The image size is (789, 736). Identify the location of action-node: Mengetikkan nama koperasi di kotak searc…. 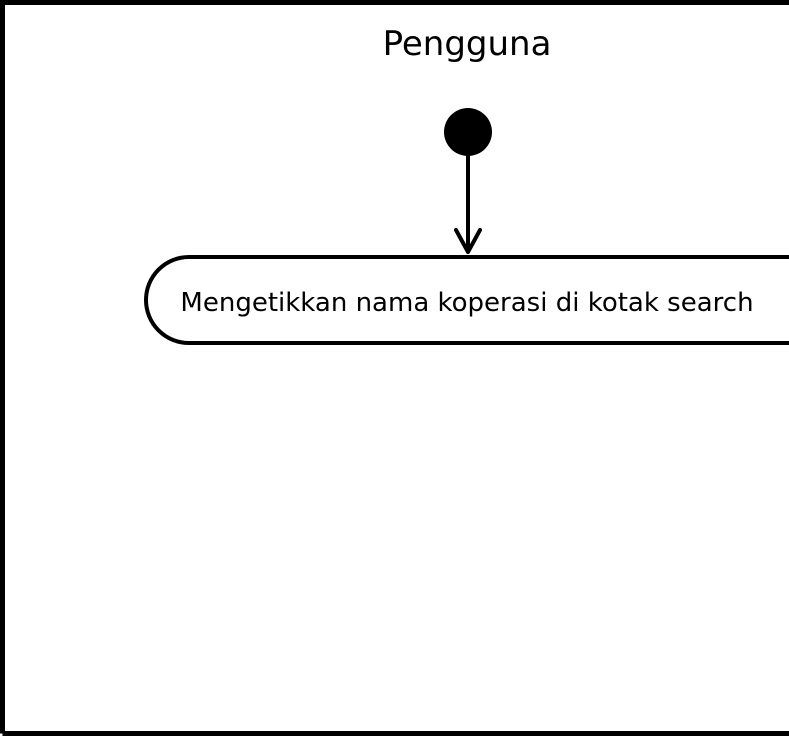
(466, 300).